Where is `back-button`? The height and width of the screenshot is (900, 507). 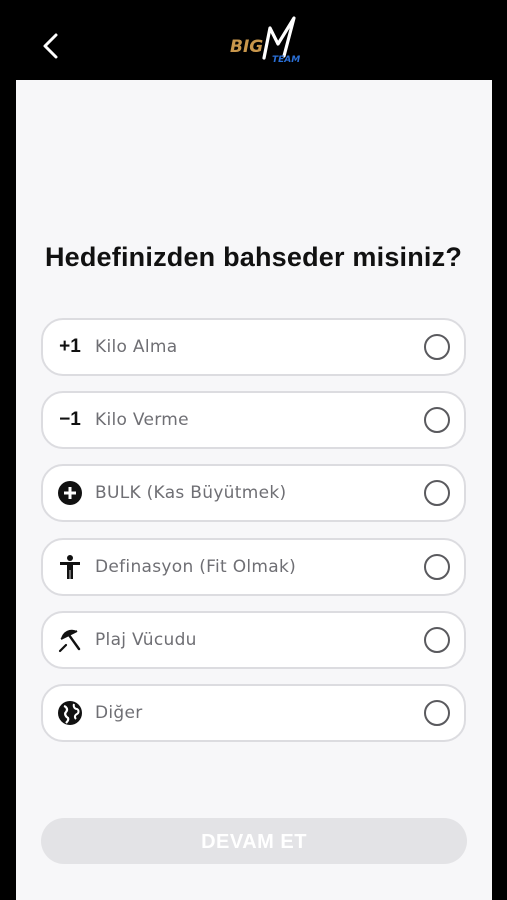
back-button is located at coordinates (50, 46).